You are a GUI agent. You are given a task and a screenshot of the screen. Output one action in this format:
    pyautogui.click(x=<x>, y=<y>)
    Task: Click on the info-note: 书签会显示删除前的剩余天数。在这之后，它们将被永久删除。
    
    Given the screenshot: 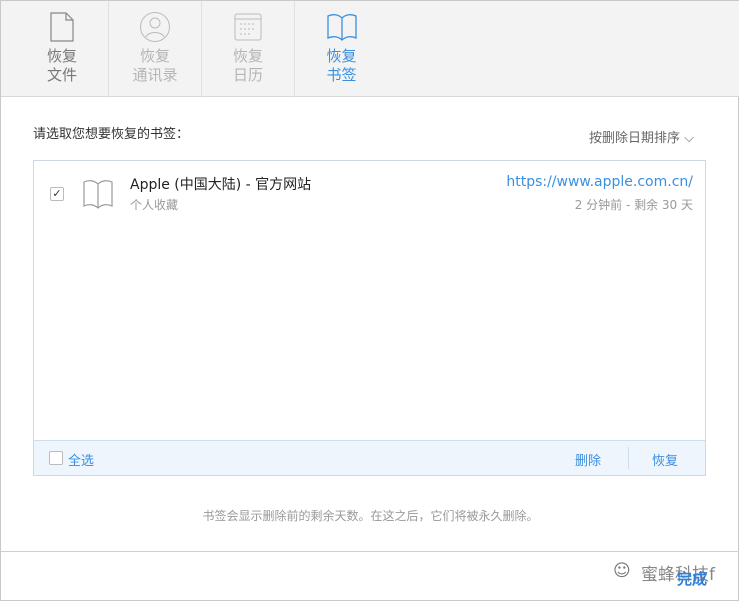 What is the action you would take?
    pyautogui.click(x=370, y=516)
    